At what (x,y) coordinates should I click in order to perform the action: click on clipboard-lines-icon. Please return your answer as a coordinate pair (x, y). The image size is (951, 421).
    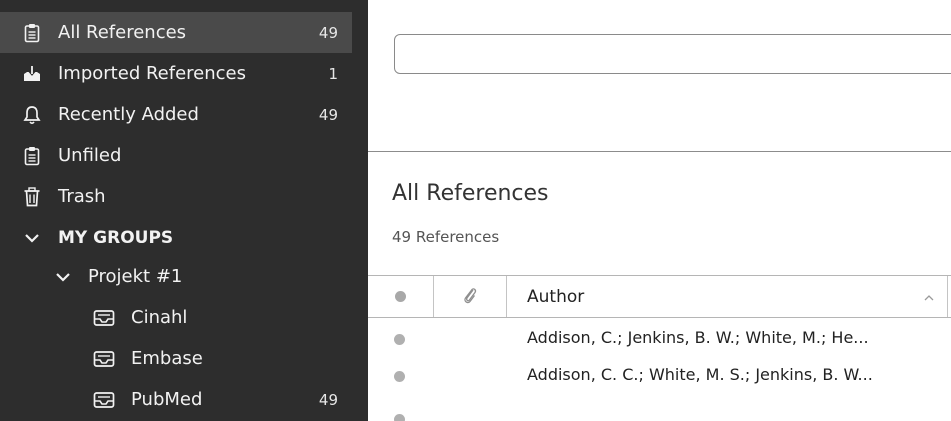
    Looking at the image, I should click on (32, 156).